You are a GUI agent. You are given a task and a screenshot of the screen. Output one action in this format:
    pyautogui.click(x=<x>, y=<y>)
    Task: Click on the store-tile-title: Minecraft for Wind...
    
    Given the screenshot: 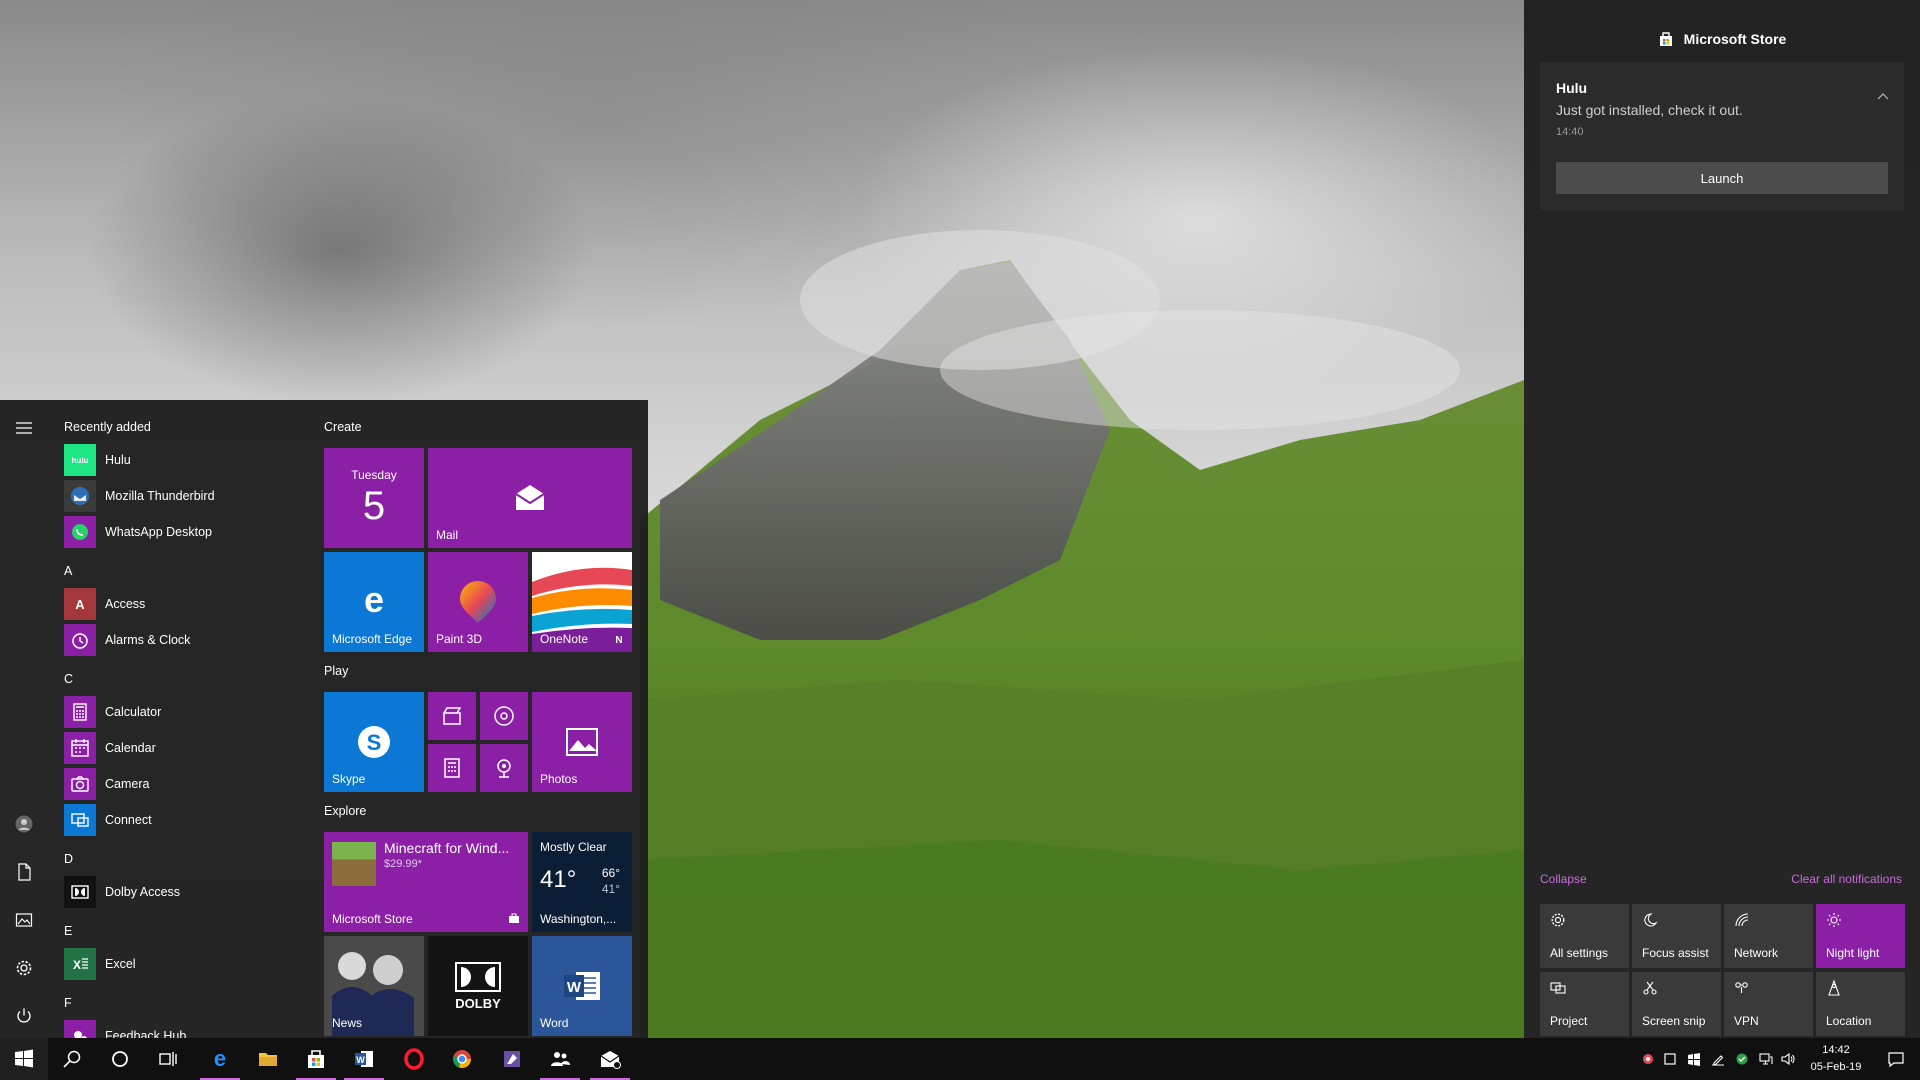 What is the action you would take?
    pyautogui.click(x=447, y=848)
    